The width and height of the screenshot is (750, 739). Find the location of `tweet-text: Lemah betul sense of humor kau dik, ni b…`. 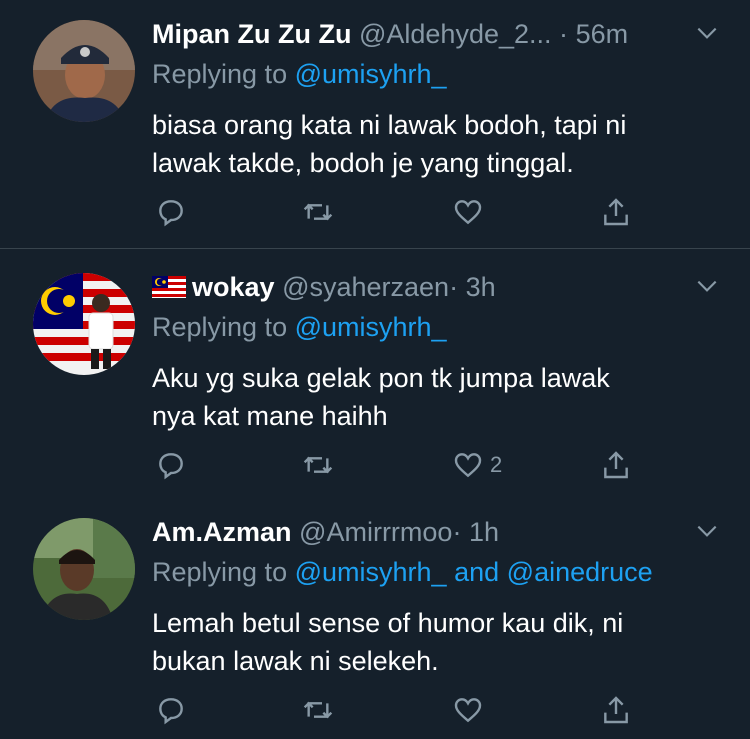

tweet-text: Lemah betul sense of humor kau dik, ni b… is located at coordinates (432, 642).